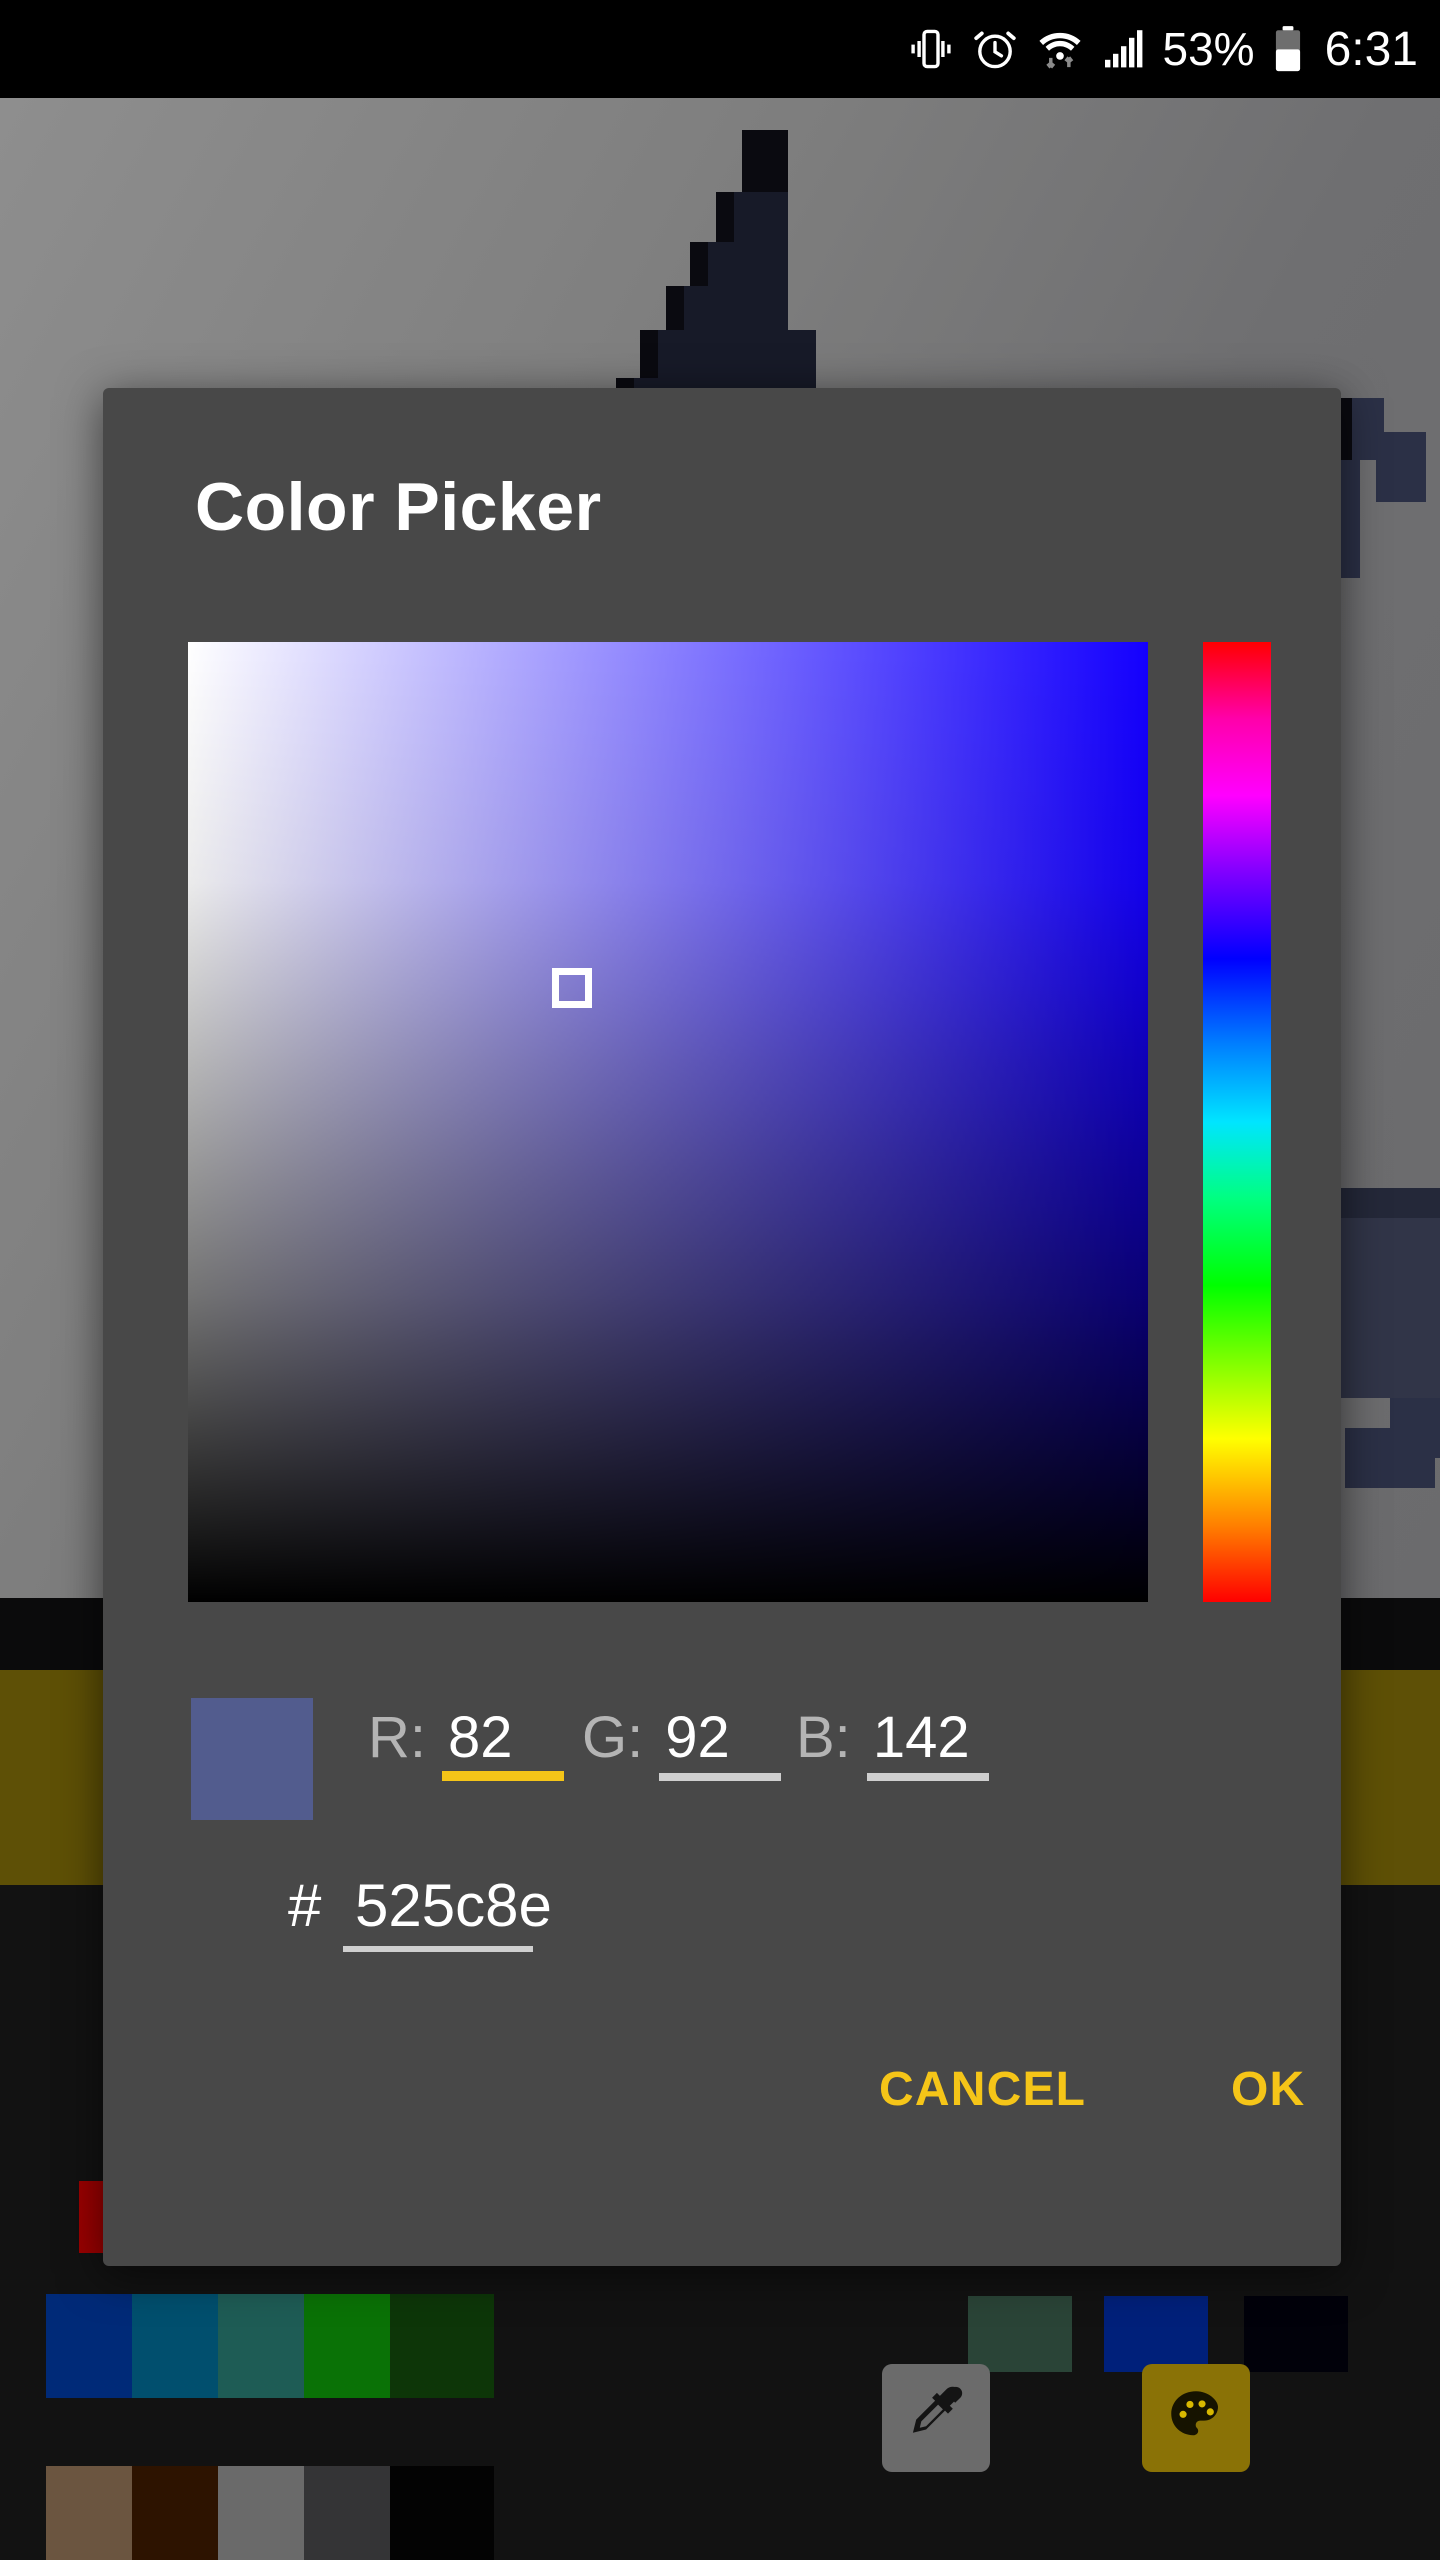 The height and width of the screenshot is (2560, 1440). I want to click on palette-tool-button, so click(1196, 2418).